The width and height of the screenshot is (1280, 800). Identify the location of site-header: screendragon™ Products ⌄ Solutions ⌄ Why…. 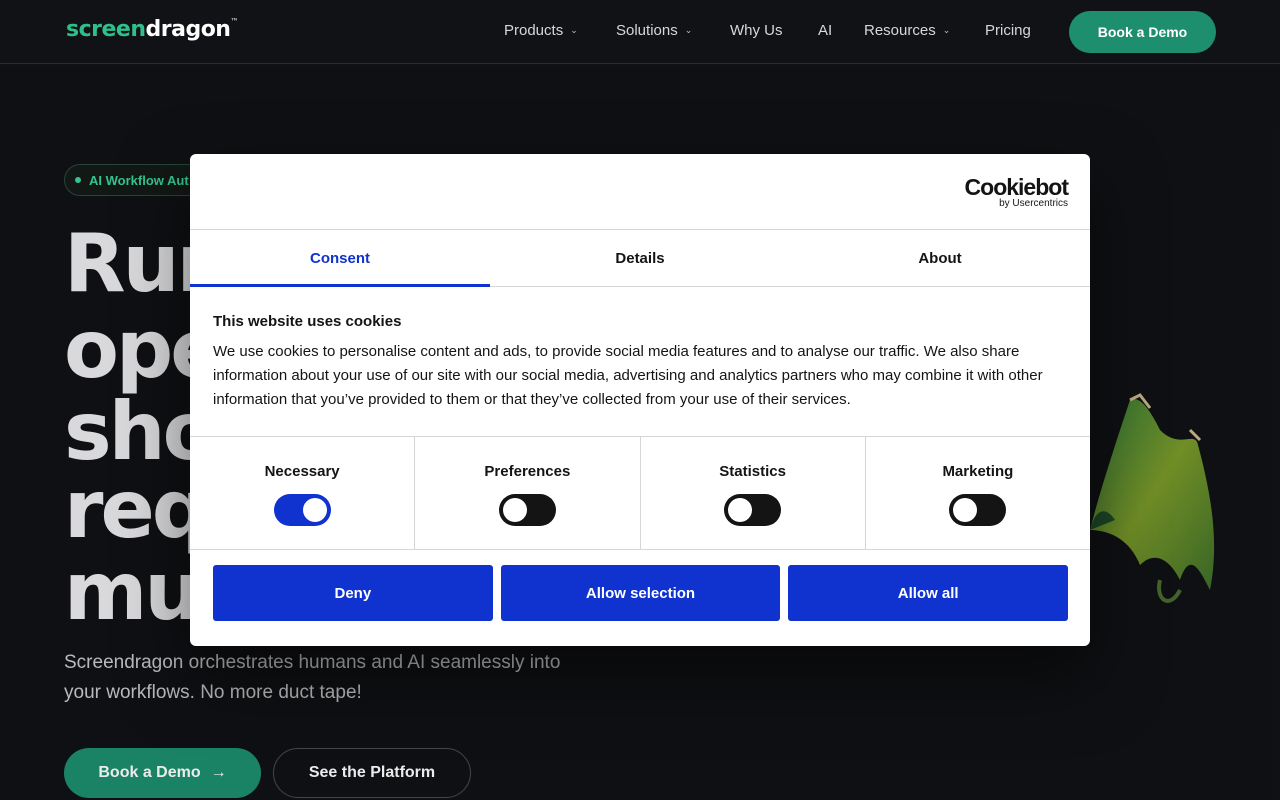
(640, 32).